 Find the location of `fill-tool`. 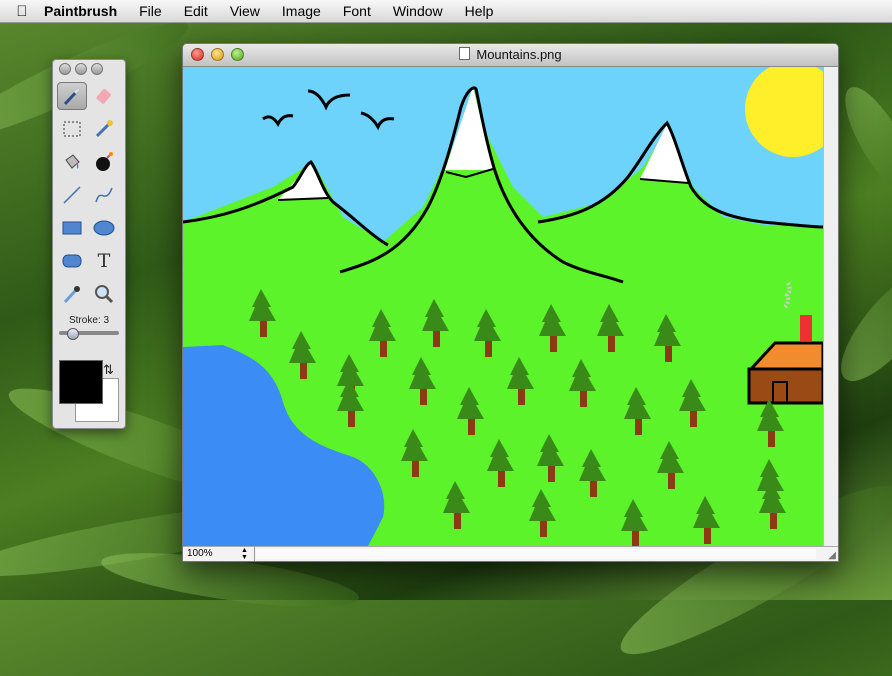

fill-tool is located at coordinates (72, 162).